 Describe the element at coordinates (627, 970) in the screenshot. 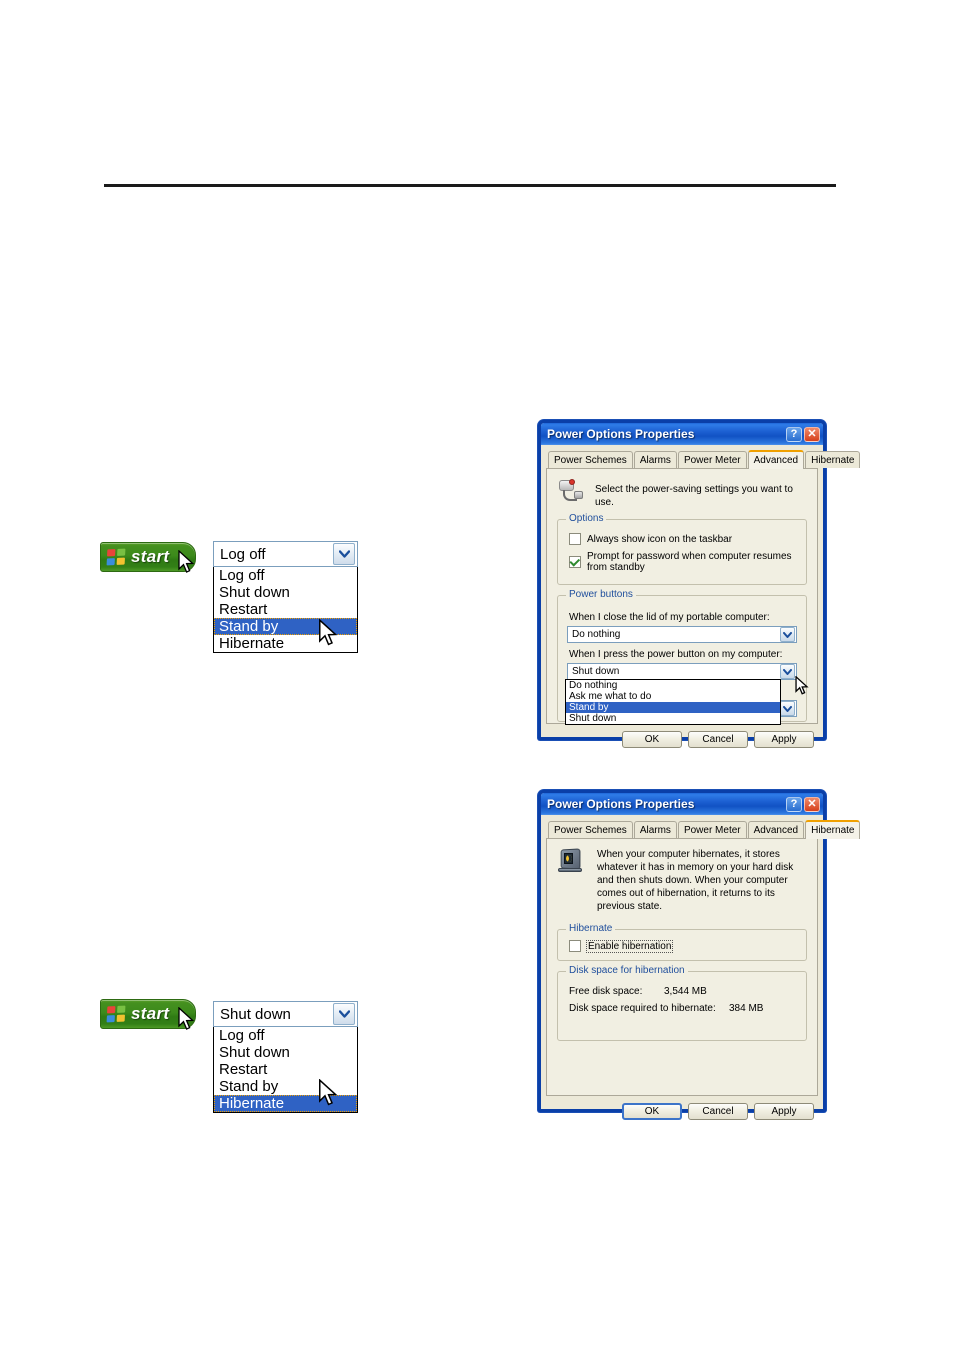

I see `disk-space-group-legend: Disk space for hibernation` at that location.